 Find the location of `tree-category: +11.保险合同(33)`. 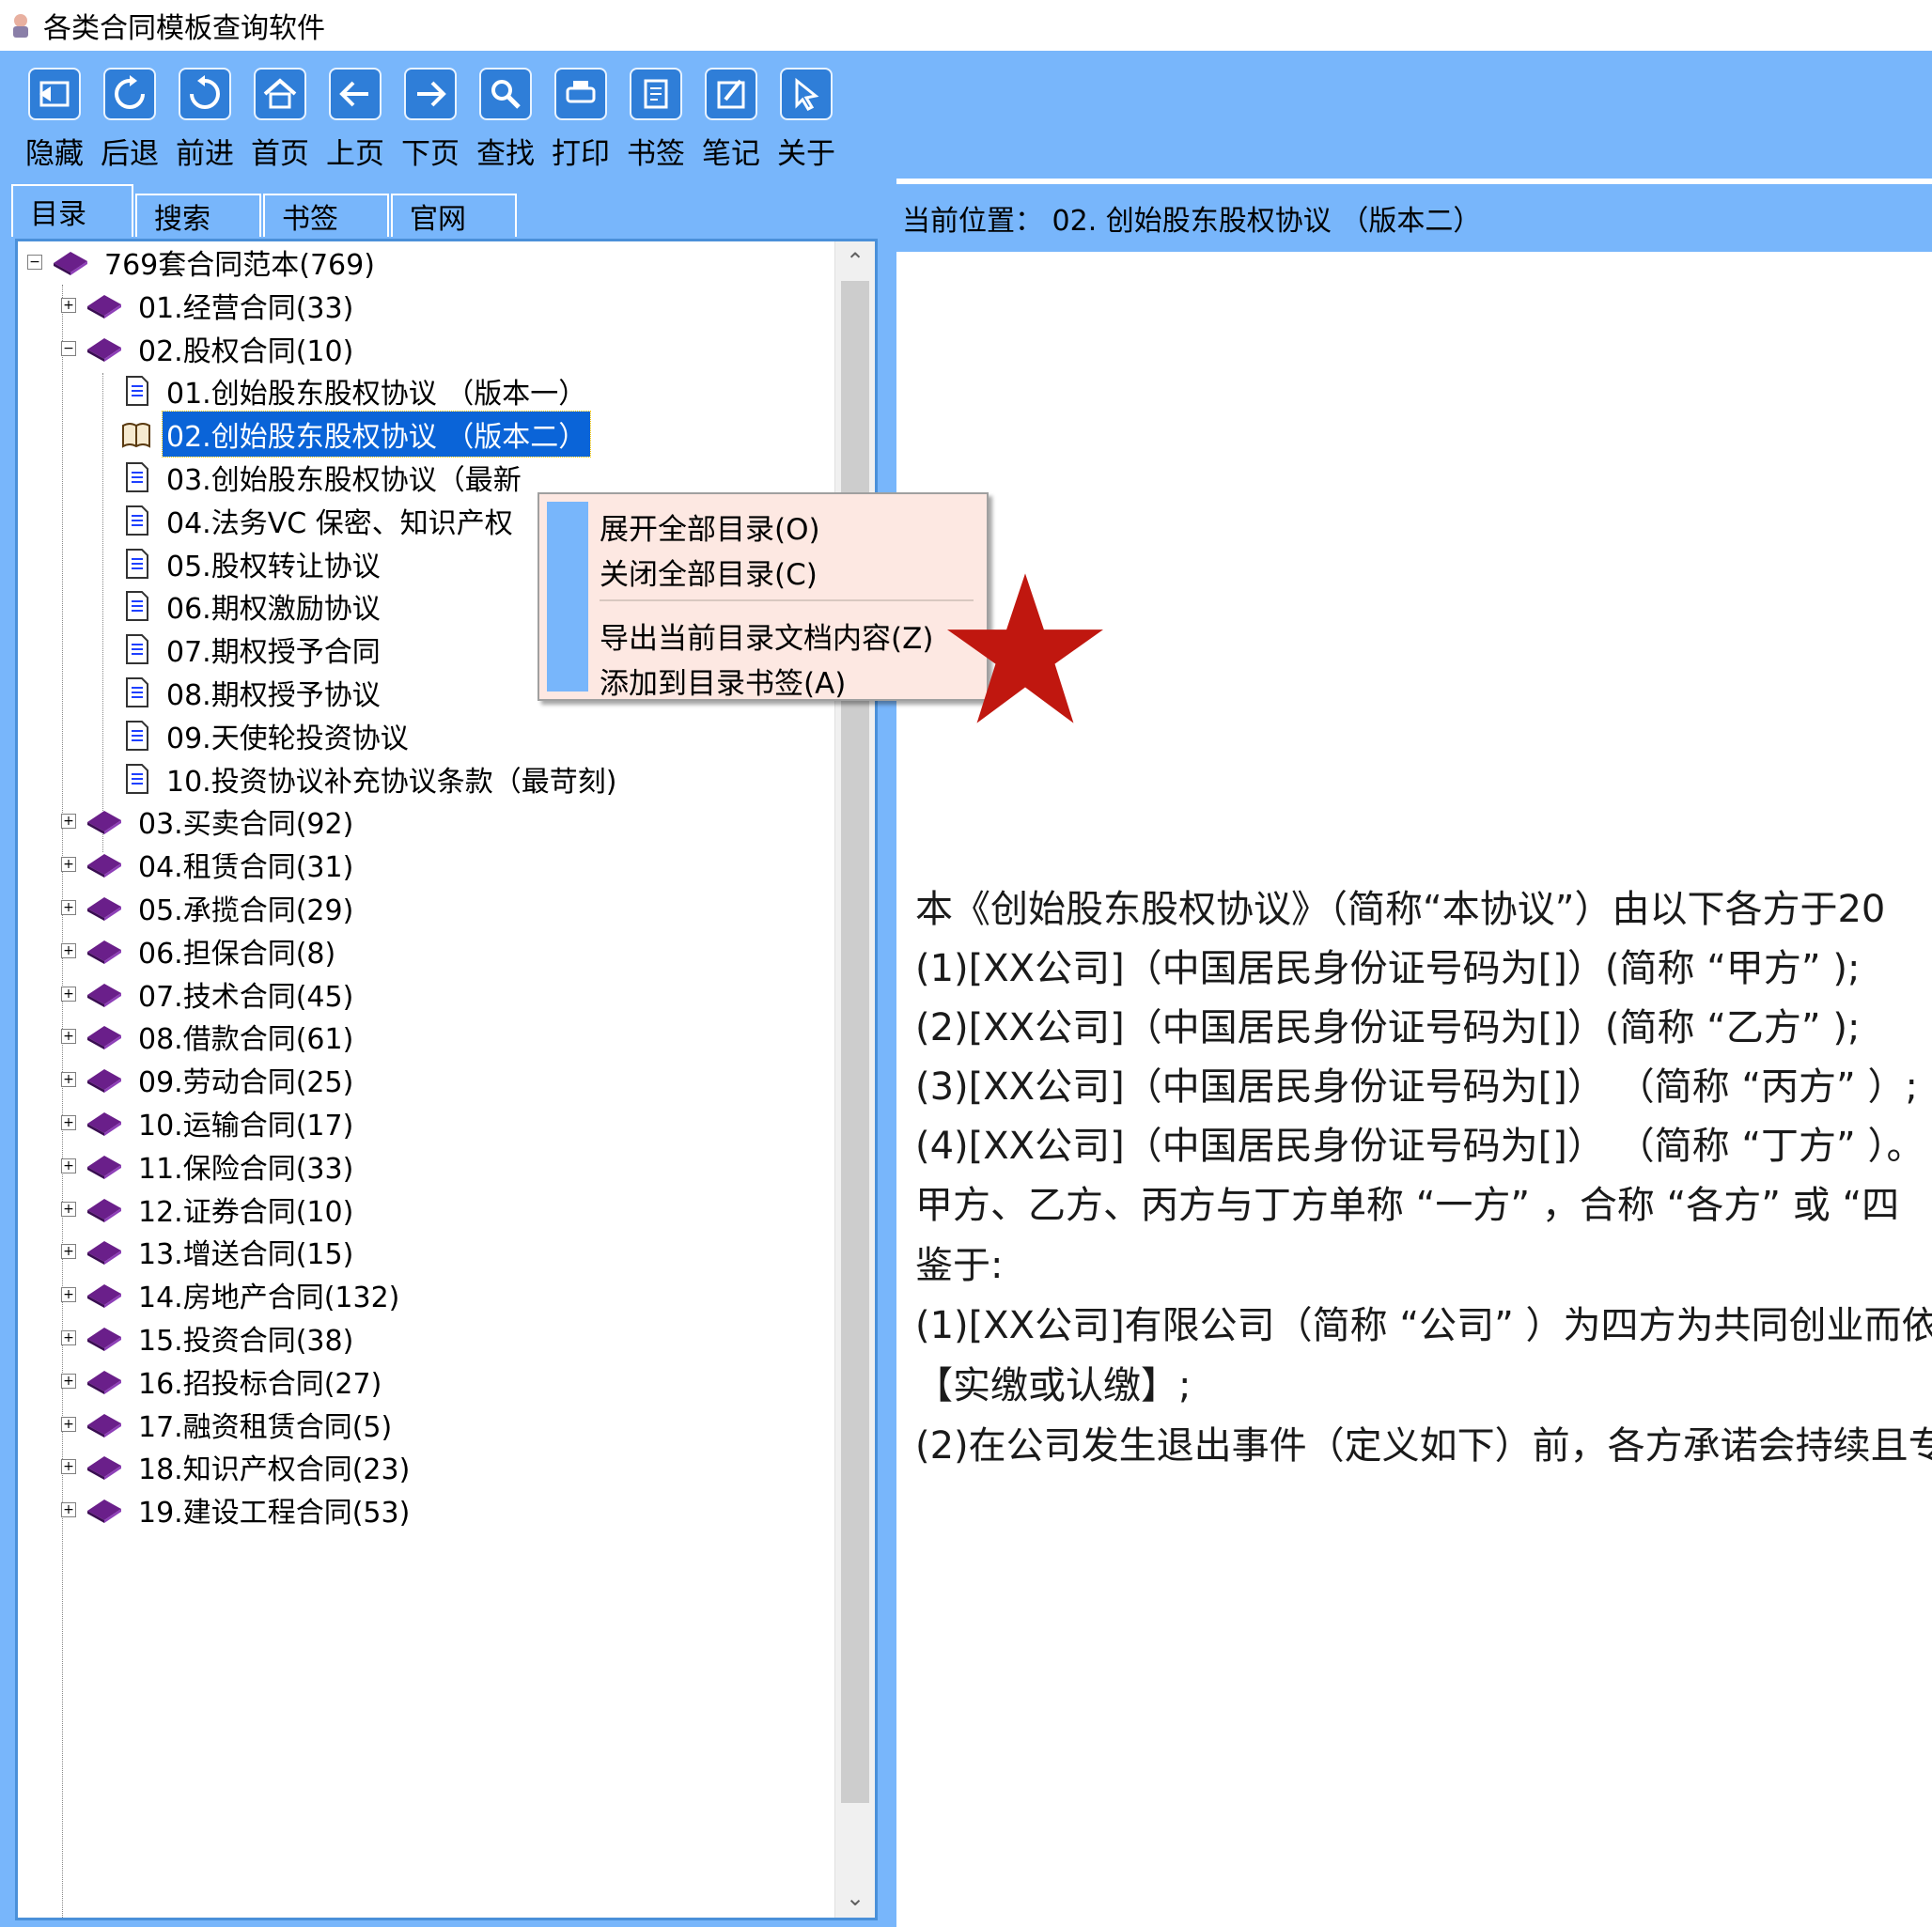

tree-category: +11.保险合同(33) is located at coordinates (209, 1166).